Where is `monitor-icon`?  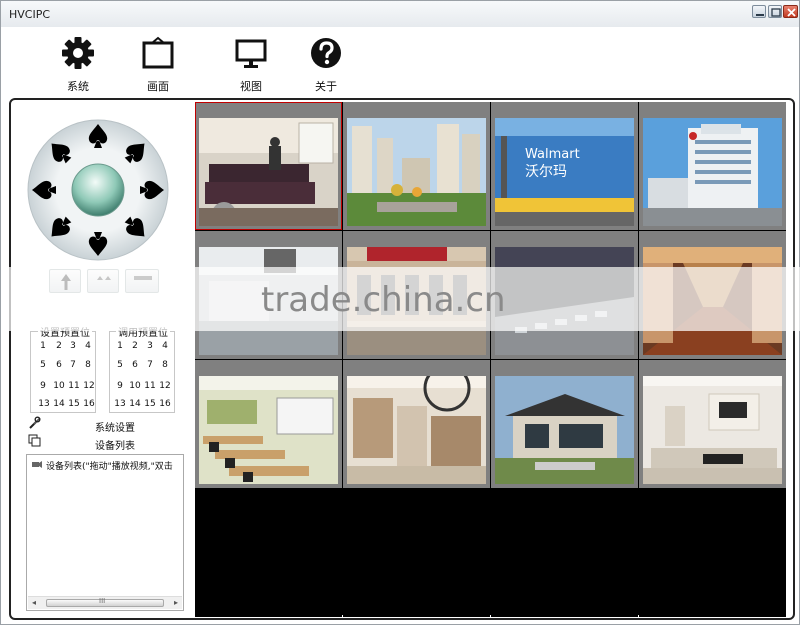
monitor-icon is located at coordinates (251, 53).